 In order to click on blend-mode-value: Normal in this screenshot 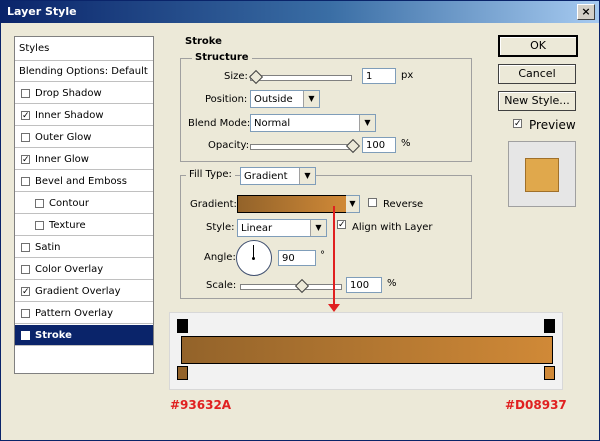, I will do `click(272, 123)`.